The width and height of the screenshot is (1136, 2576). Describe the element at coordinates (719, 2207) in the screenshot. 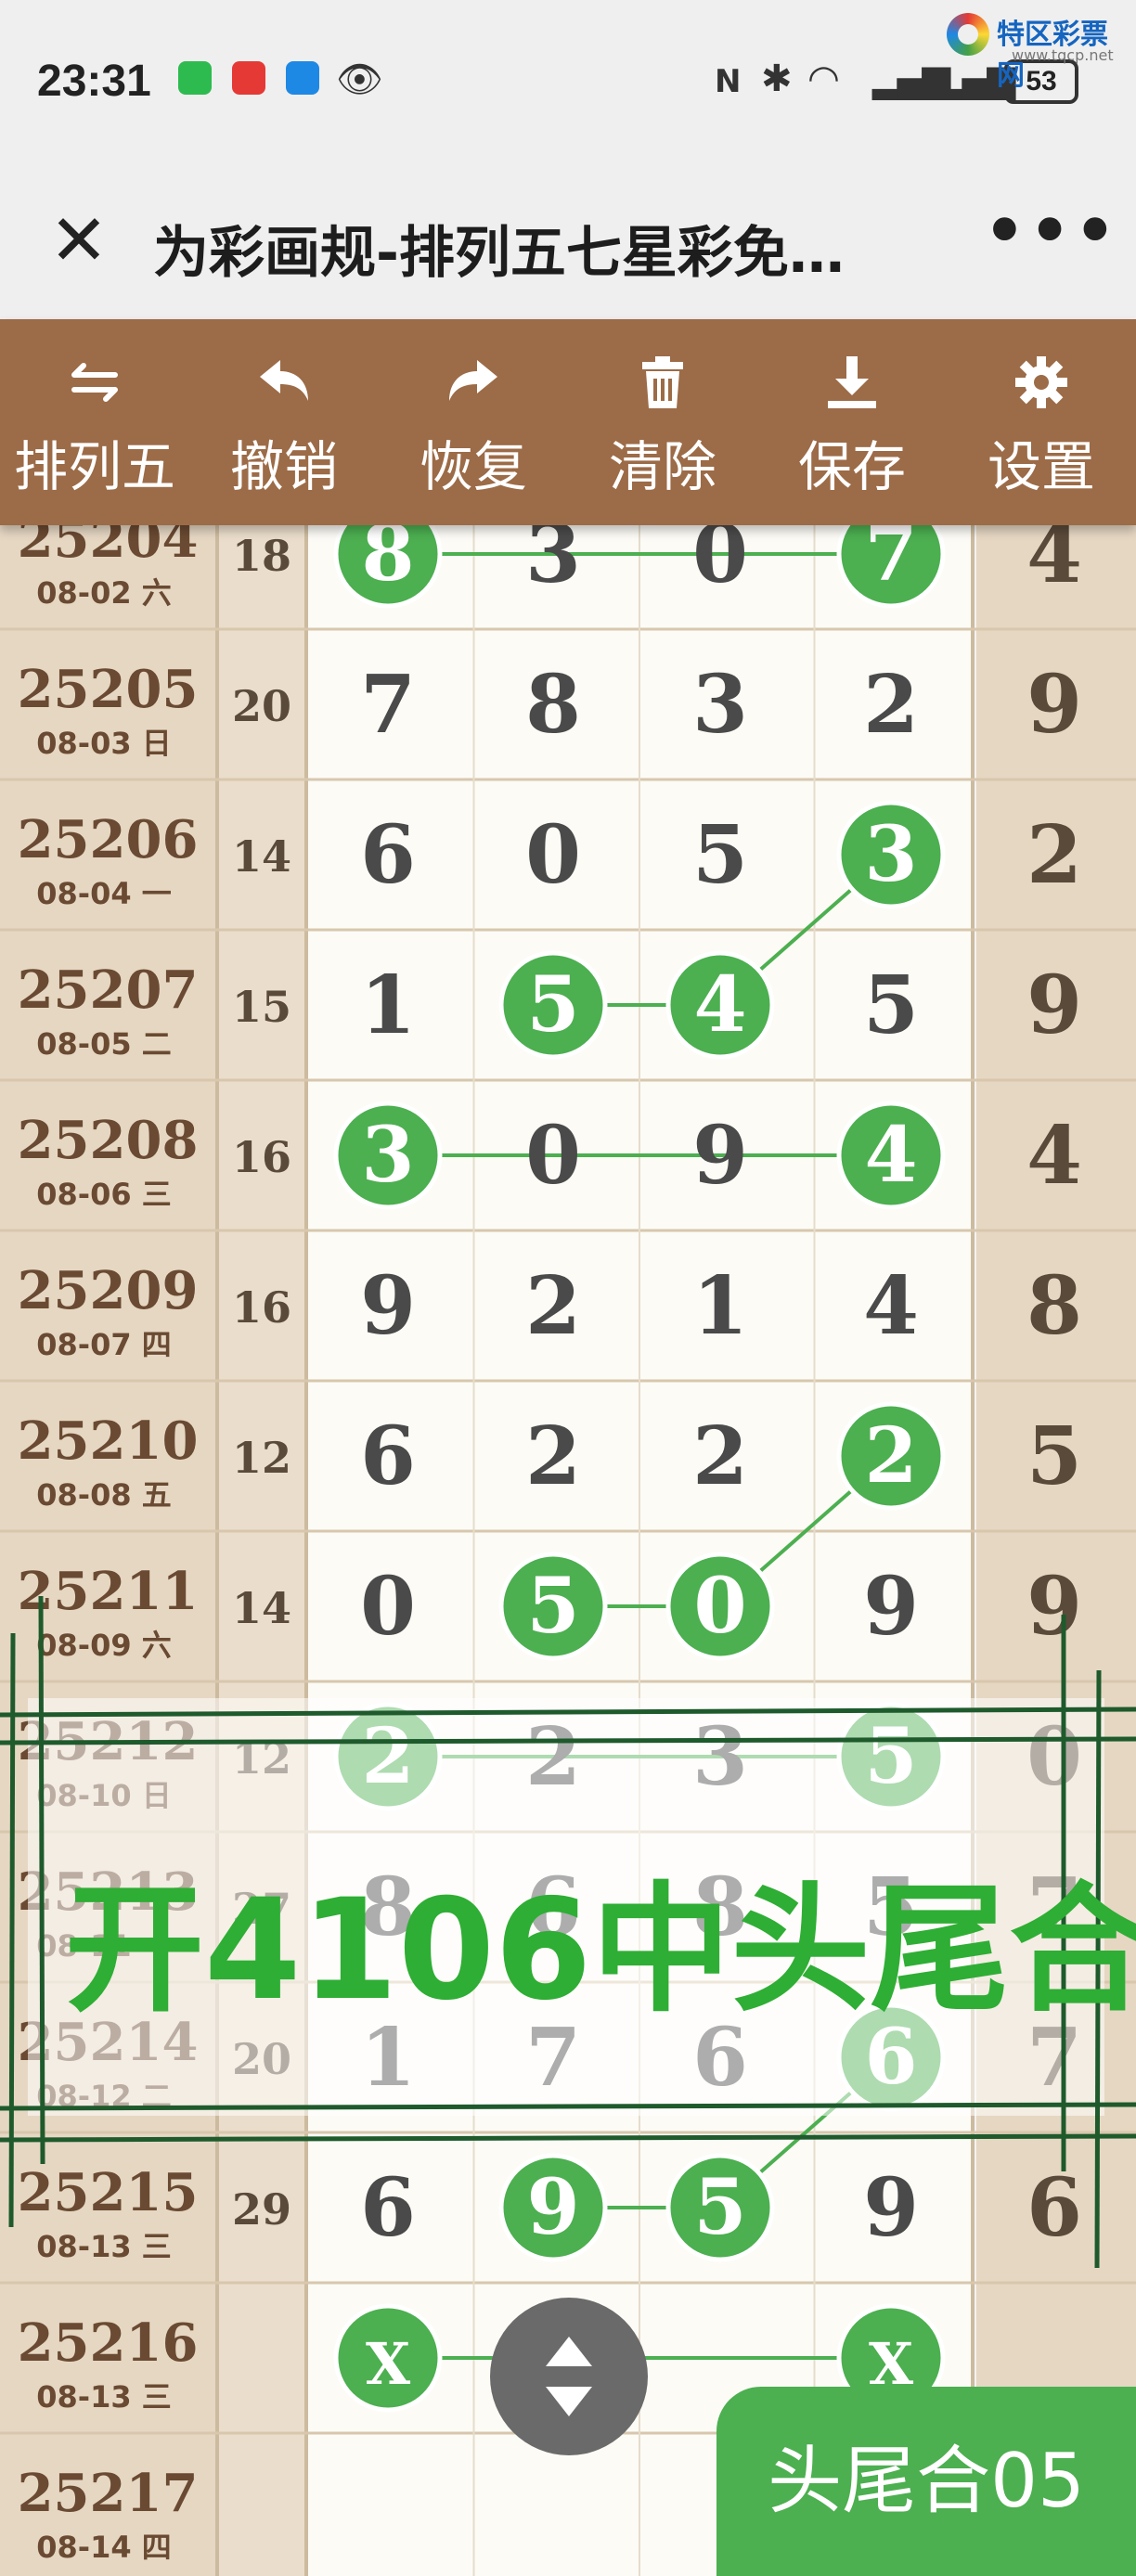

I see `ball-digit: 5` at that location.